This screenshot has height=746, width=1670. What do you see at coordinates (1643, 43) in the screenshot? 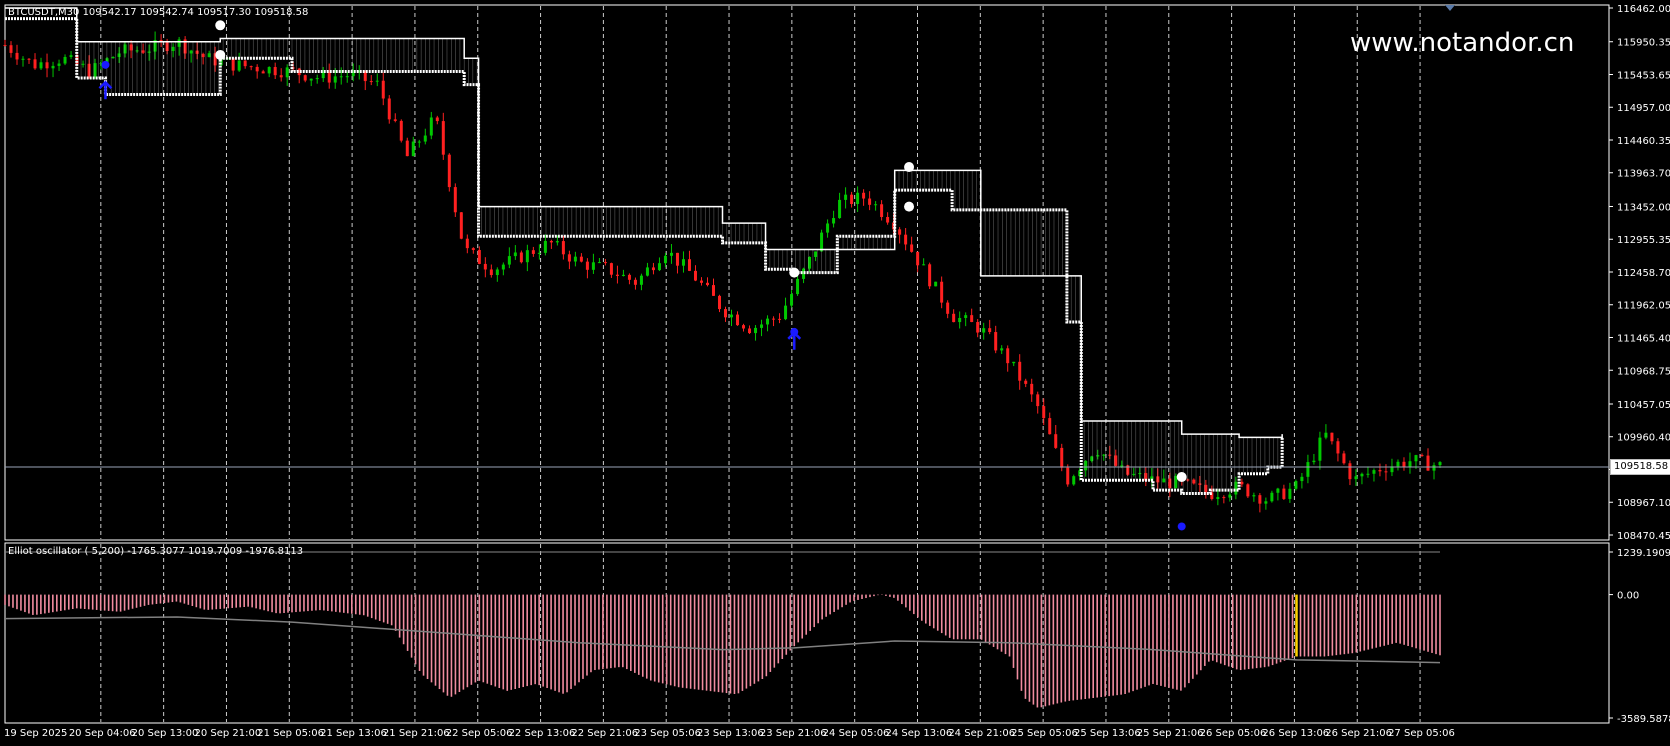
I see `price-axis-label: 115950.35` at bounding box center [1643, 43].